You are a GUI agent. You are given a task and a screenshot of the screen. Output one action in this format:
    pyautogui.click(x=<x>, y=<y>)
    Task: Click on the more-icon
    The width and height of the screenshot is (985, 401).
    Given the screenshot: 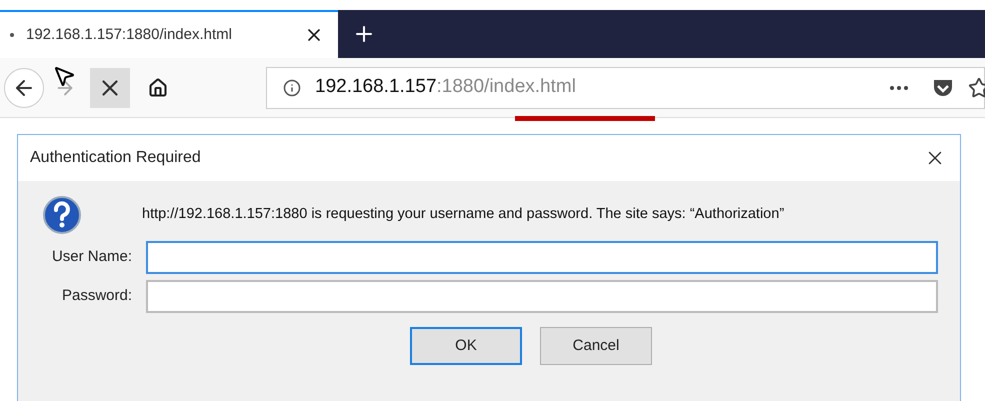 What is the action you would take?
    pyautogui.click(x=899, y=88)
    